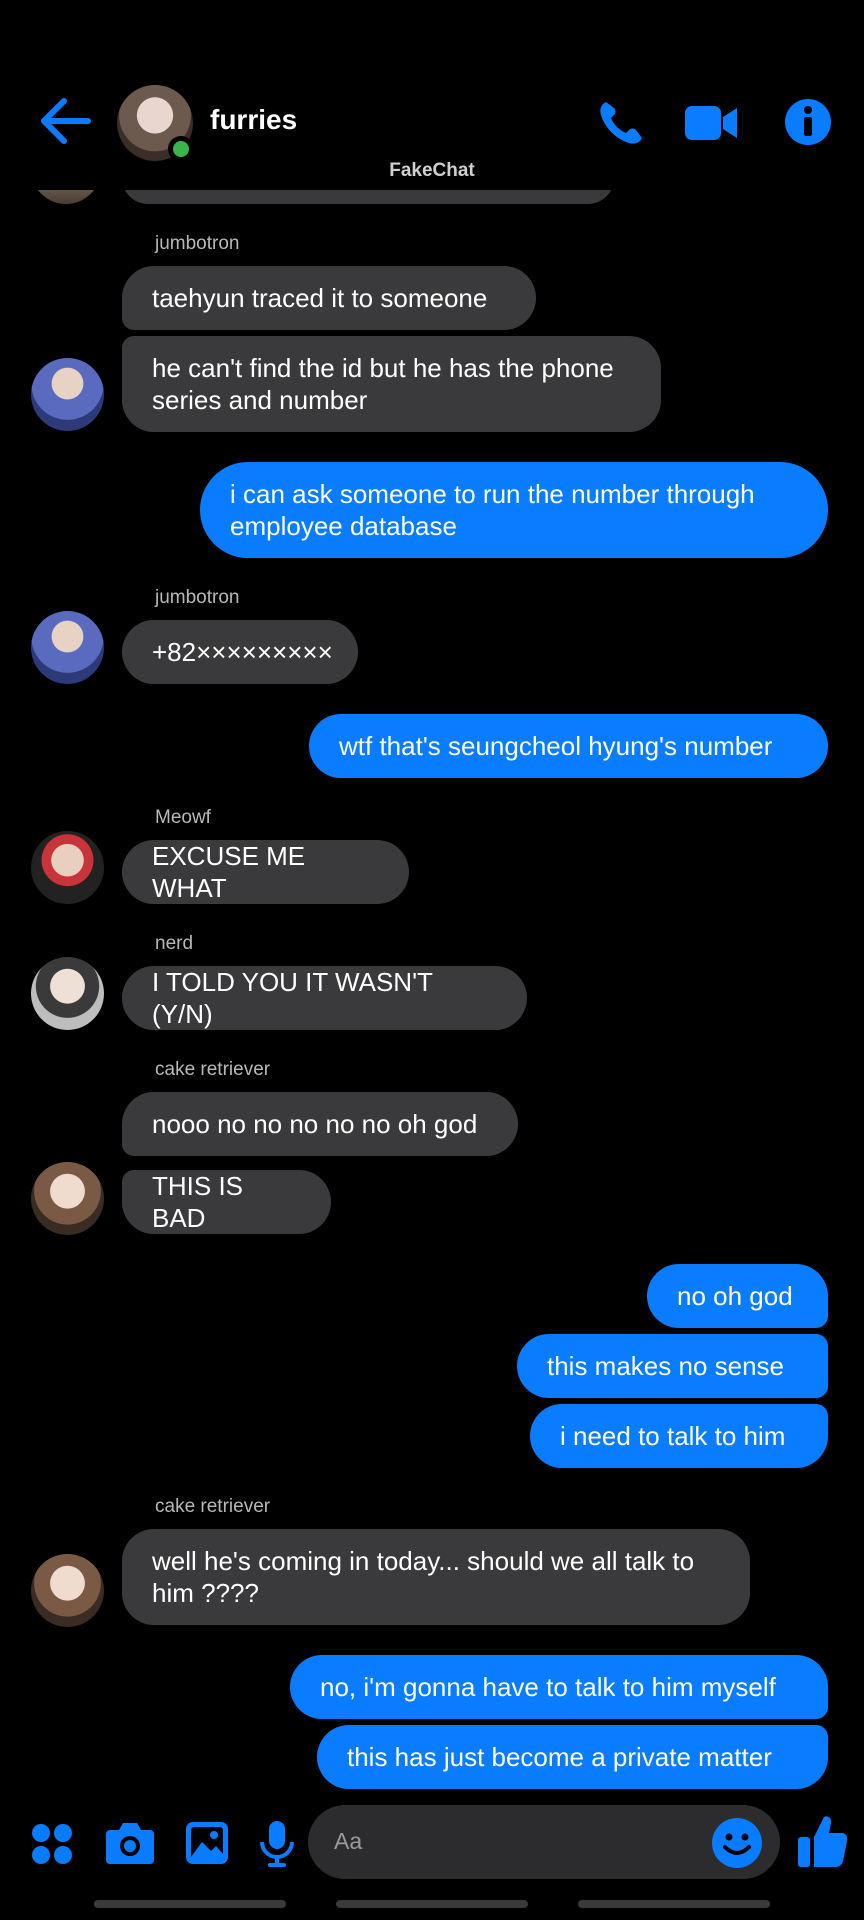 The height and width of the screenshot is (1920, 864). Describe the element at coordinates (432, 170) in the screenshot. I see `watermark: FakeChat` at that location.